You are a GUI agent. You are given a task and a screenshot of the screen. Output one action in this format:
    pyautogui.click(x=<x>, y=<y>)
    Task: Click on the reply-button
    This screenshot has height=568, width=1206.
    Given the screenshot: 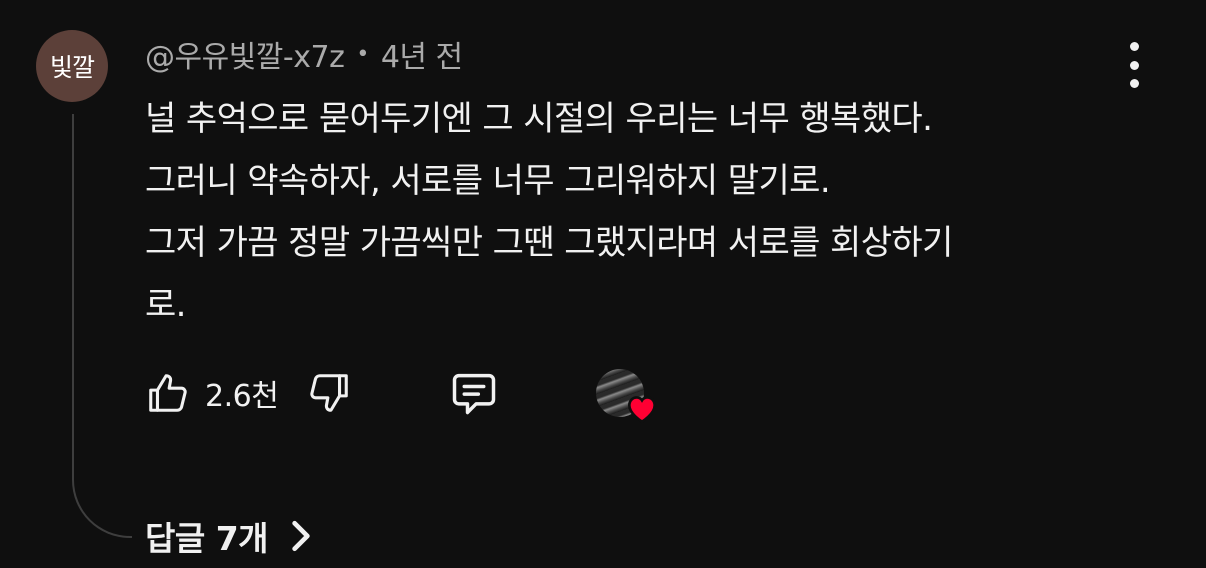 What is the action you would take?
    pyautogui.click(x=474, y=393)
    